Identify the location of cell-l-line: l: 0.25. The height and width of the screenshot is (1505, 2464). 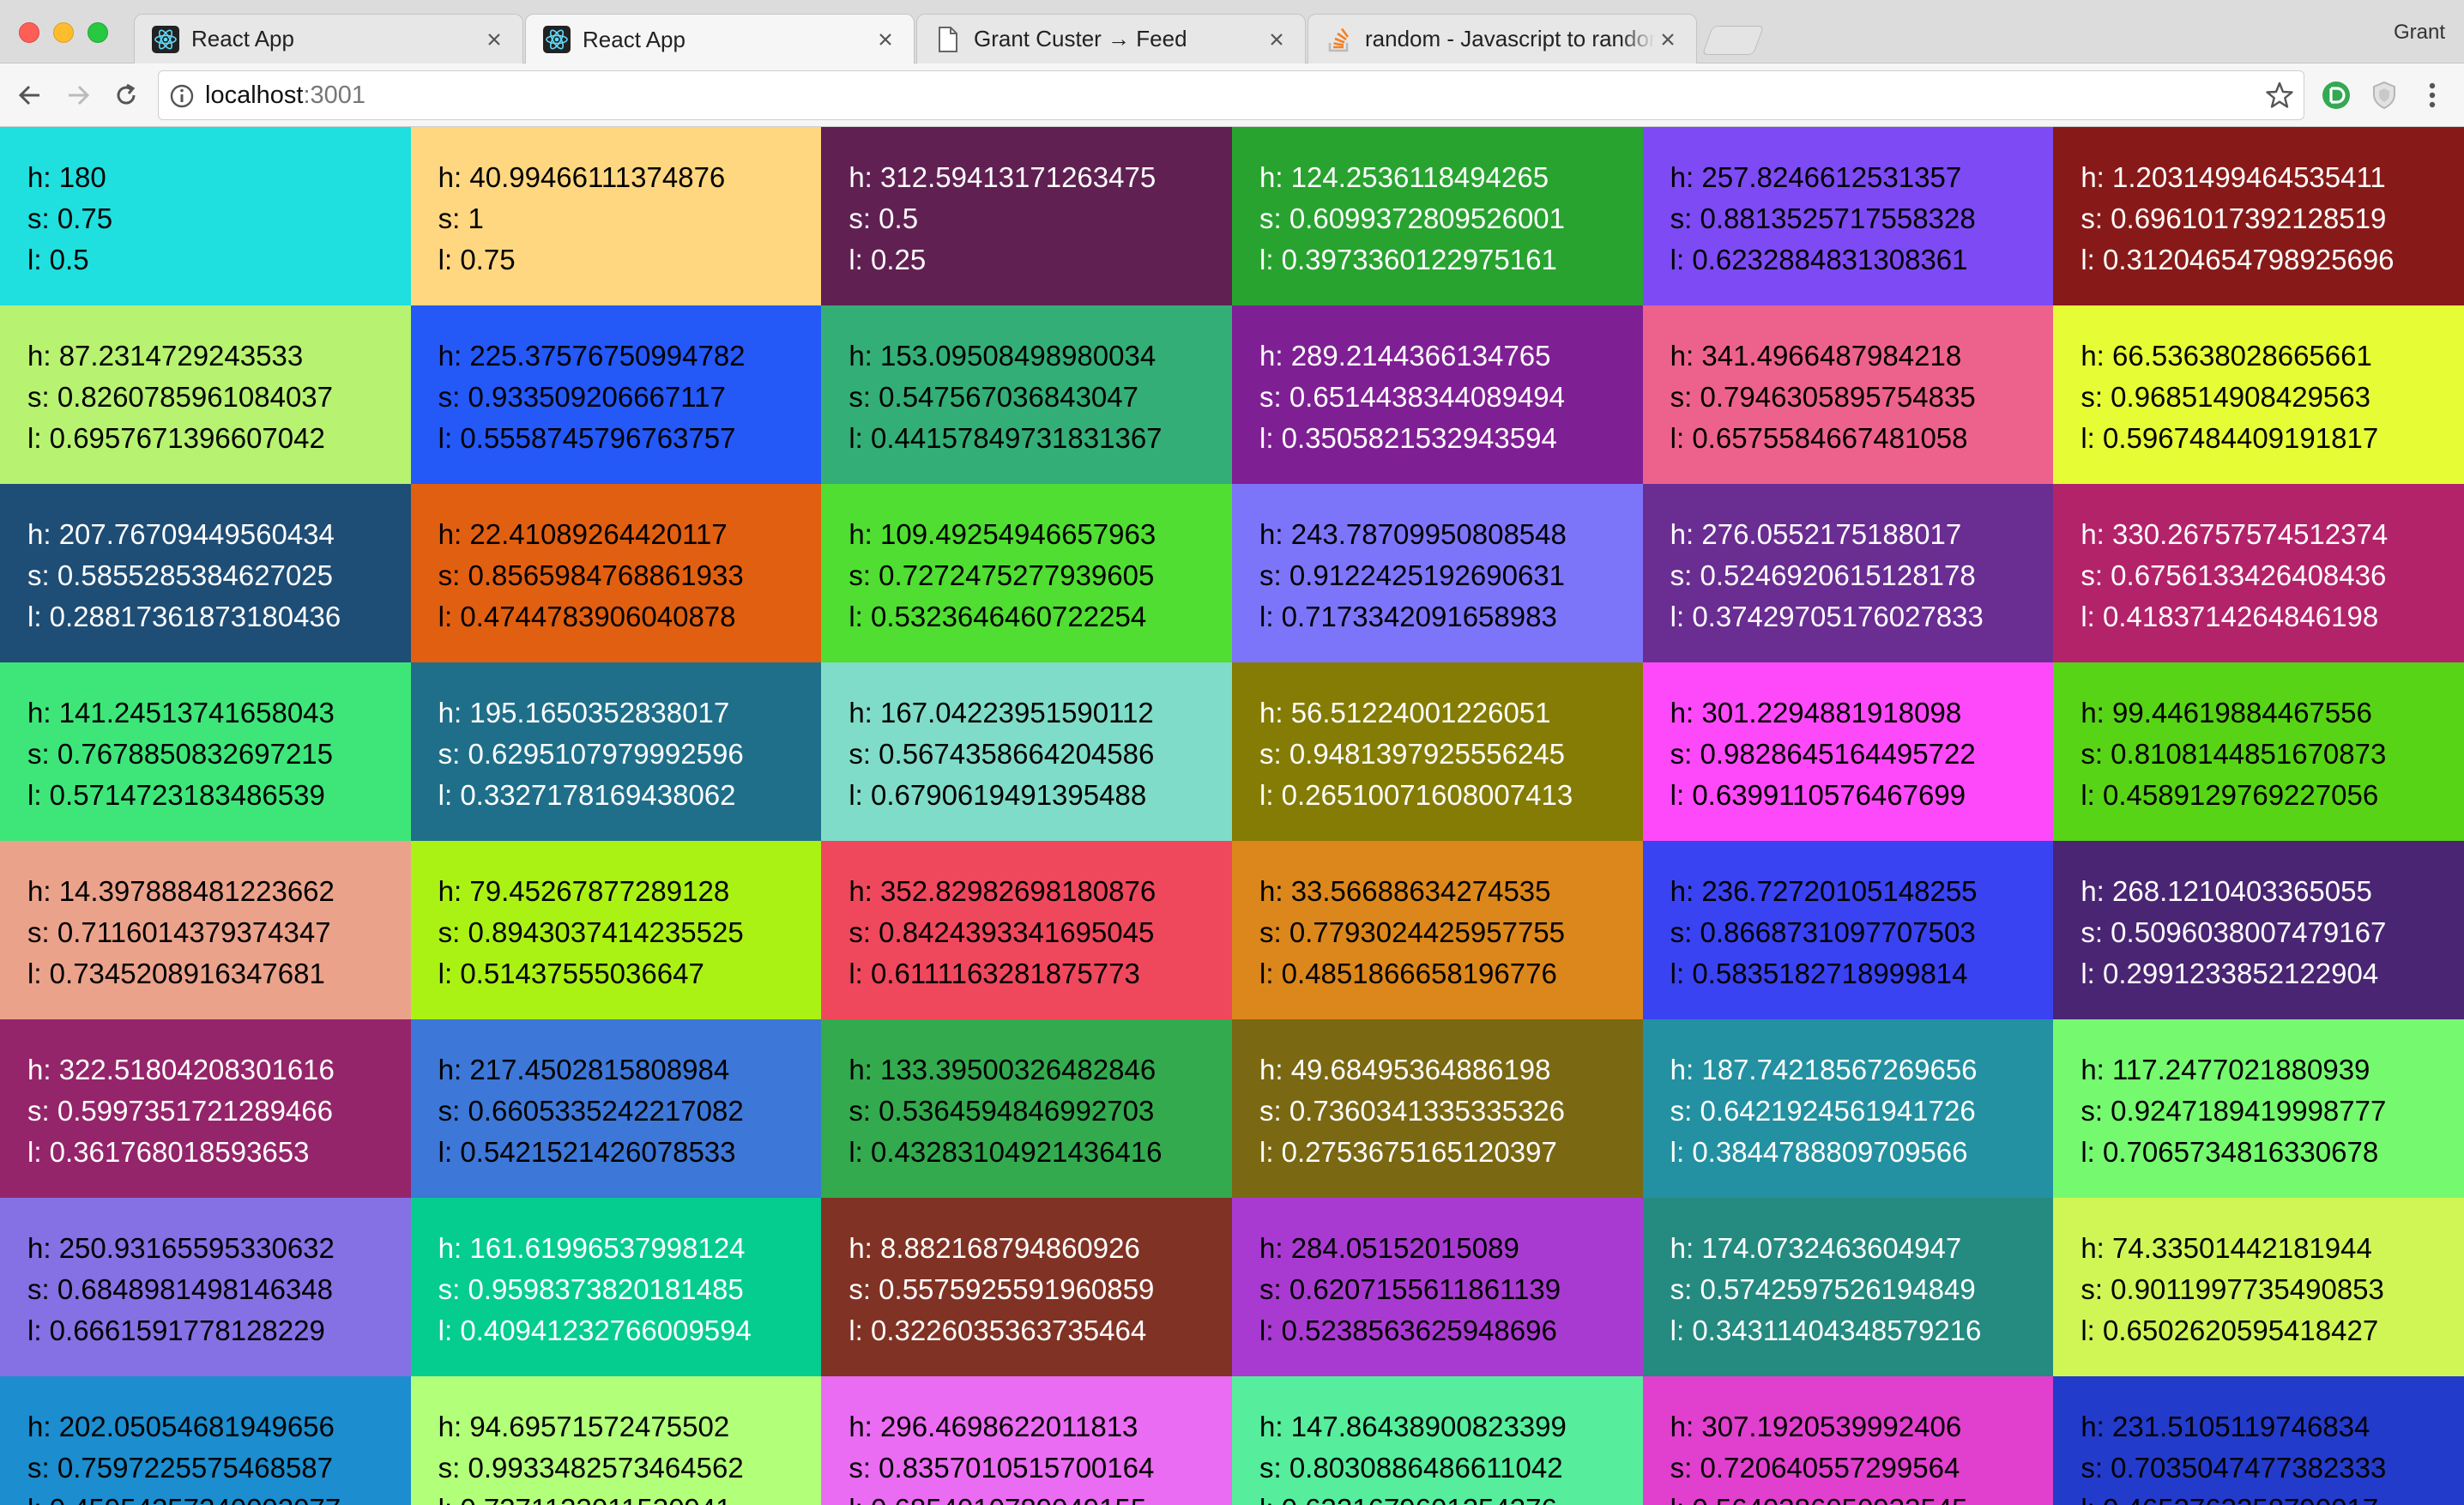
(1040, 260).